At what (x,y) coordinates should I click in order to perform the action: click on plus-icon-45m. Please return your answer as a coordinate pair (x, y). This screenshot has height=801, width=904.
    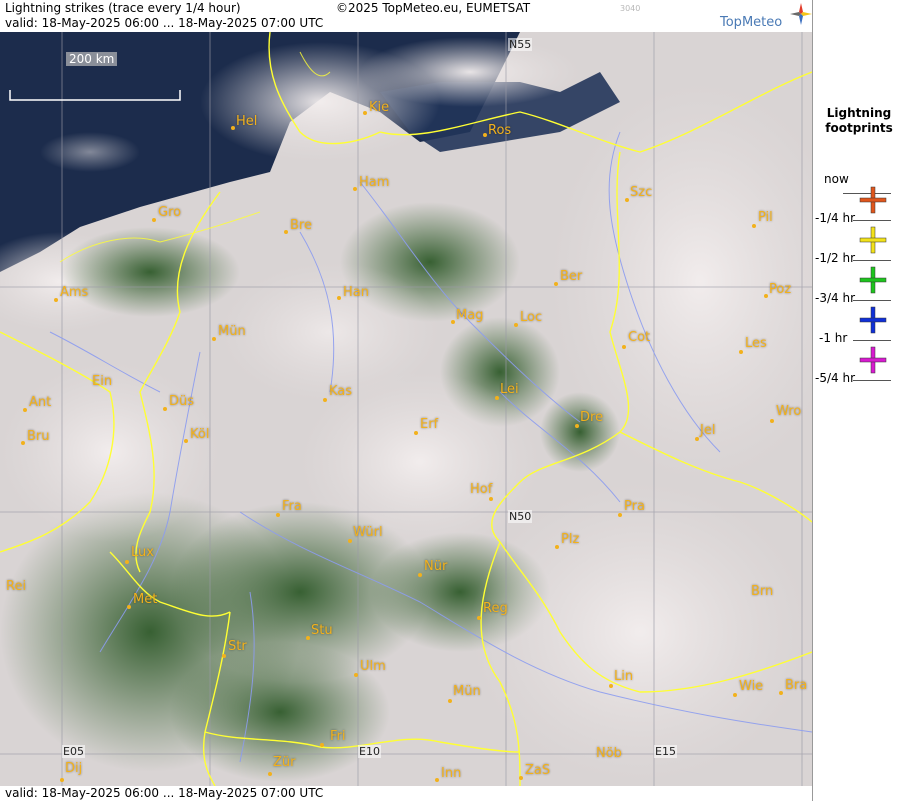
    Looking at the image, I should click on (873, 280).